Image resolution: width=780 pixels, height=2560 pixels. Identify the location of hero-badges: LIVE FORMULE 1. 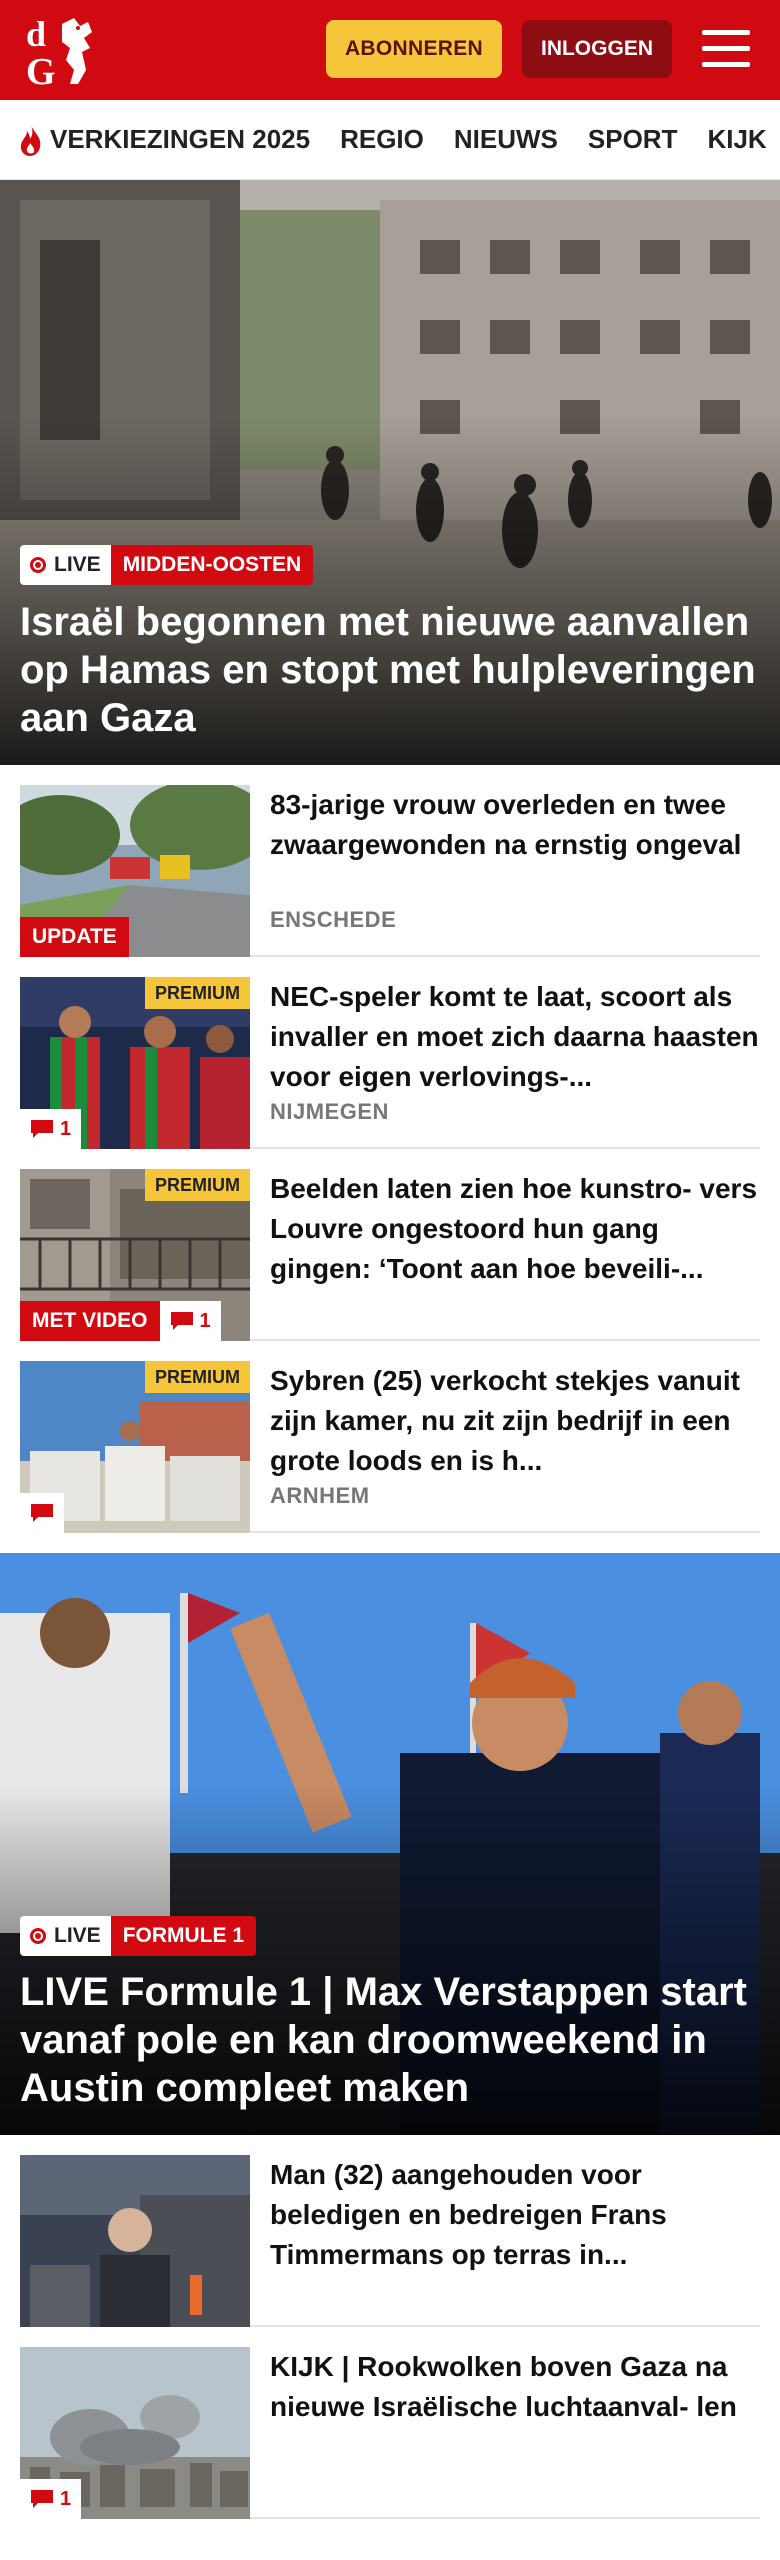
(138, 1936).